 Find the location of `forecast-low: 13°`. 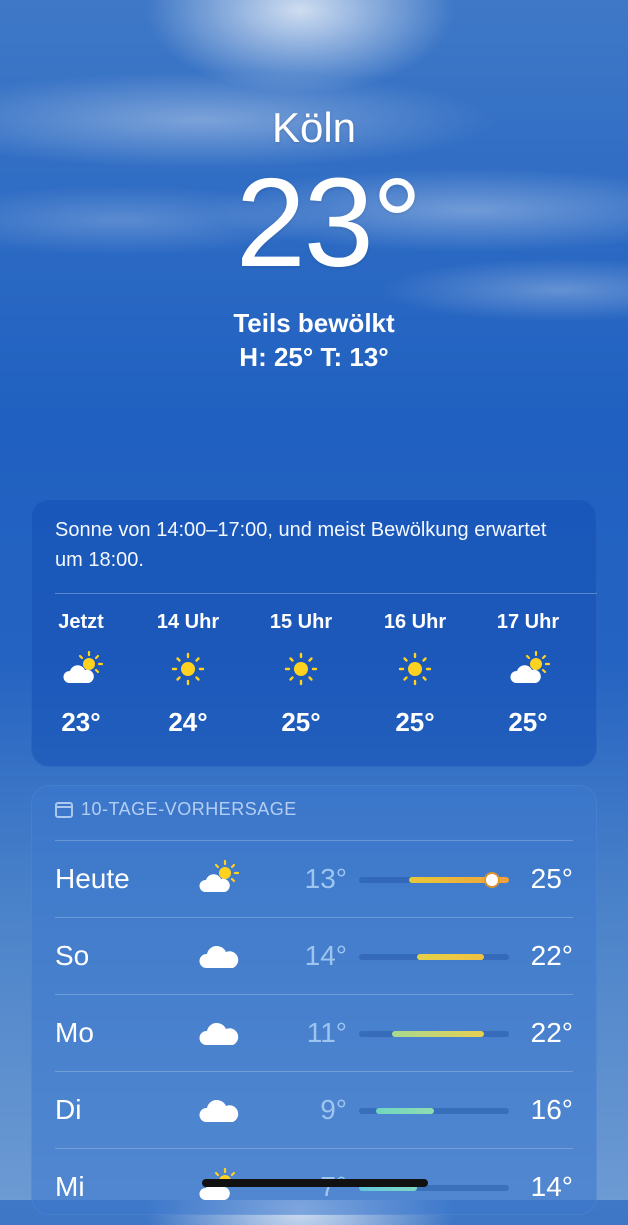

forecast-low: 13° is located at coordinates (325, 878).